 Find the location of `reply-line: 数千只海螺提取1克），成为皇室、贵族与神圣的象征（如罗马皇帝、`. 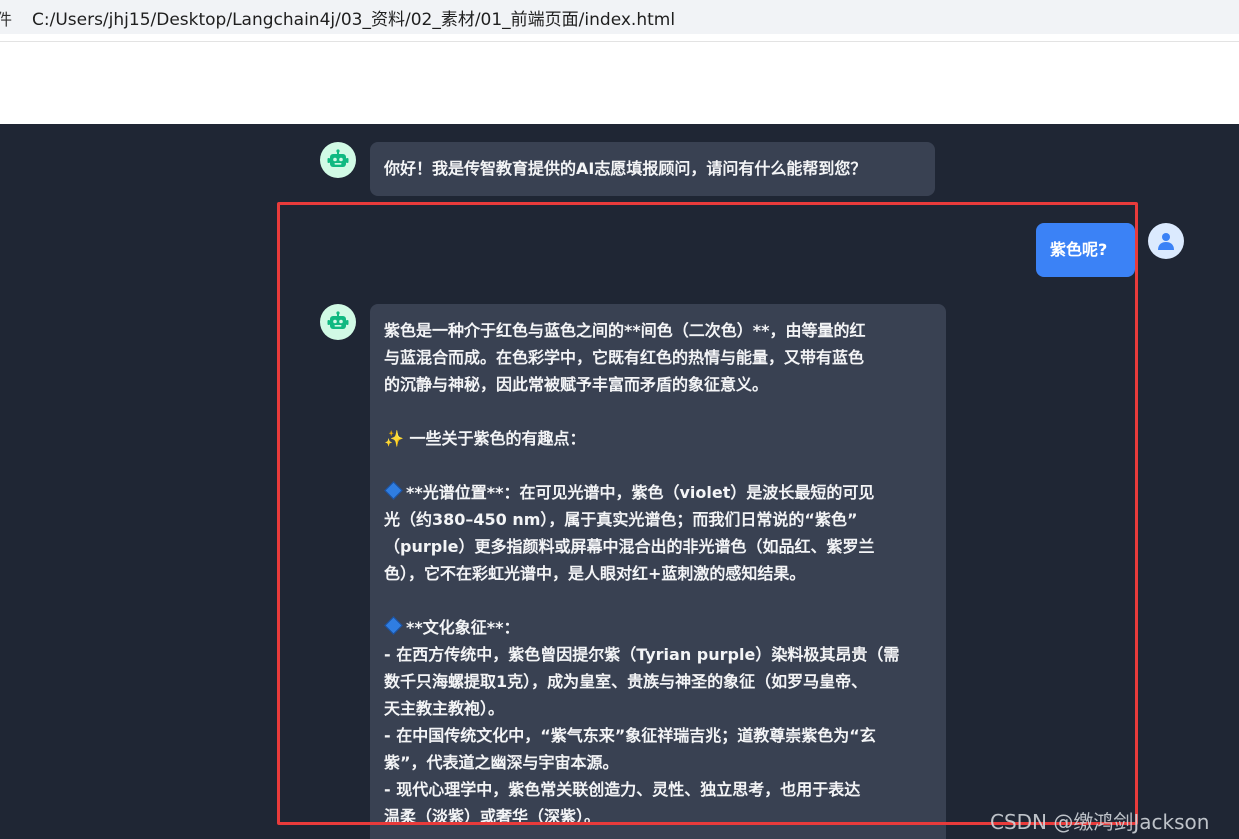

reply-line: 数千只海螺提取1克），成为皇室、贵族与神圣的象征（如罗马皇帝、 is located at coordinates (626, 681).